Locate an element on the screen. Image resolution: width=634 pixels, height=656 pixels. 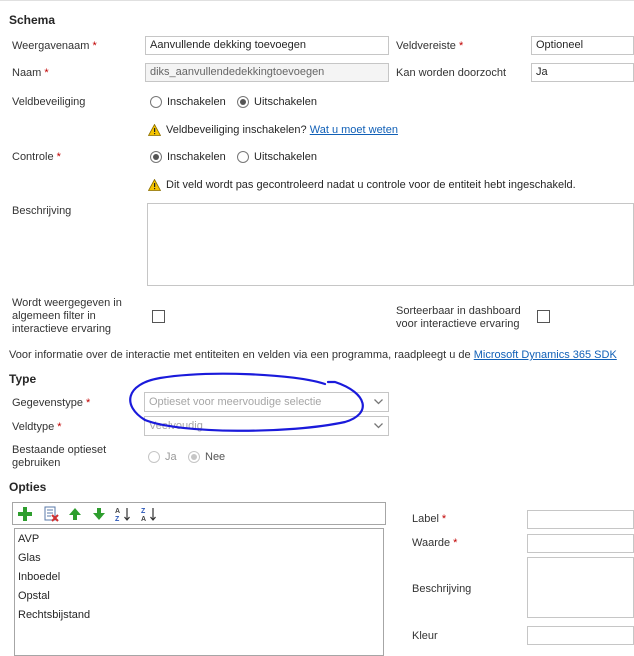
sort-az-icon: AZ is located at coordinates (123, 514).